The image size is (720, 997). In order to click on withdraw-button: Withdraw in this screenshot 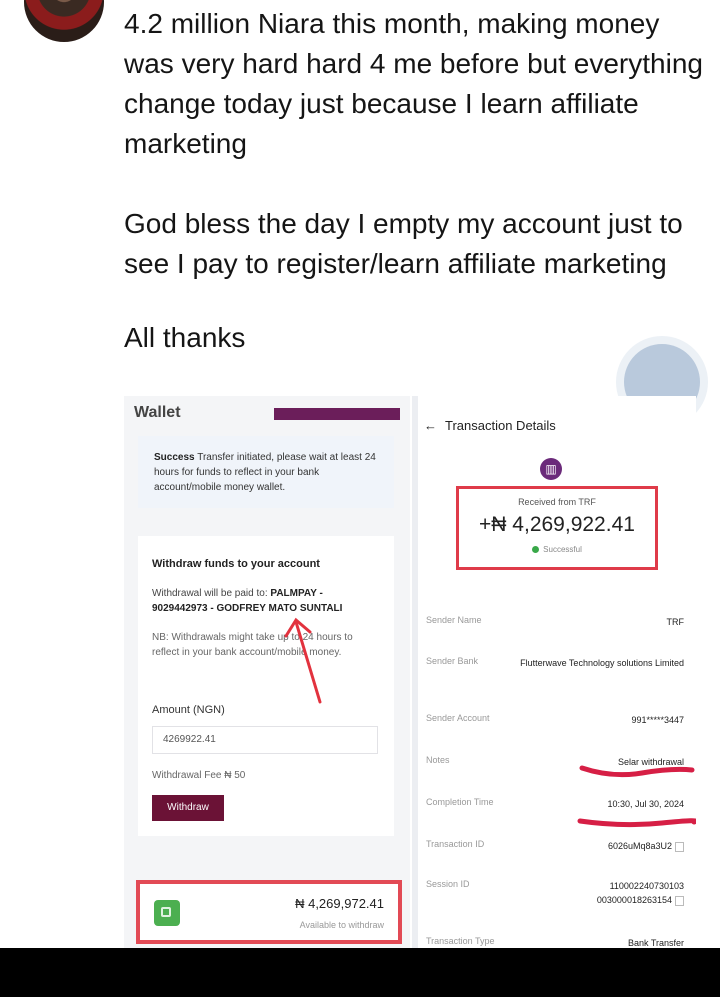, I will do `click(188, 808)`.